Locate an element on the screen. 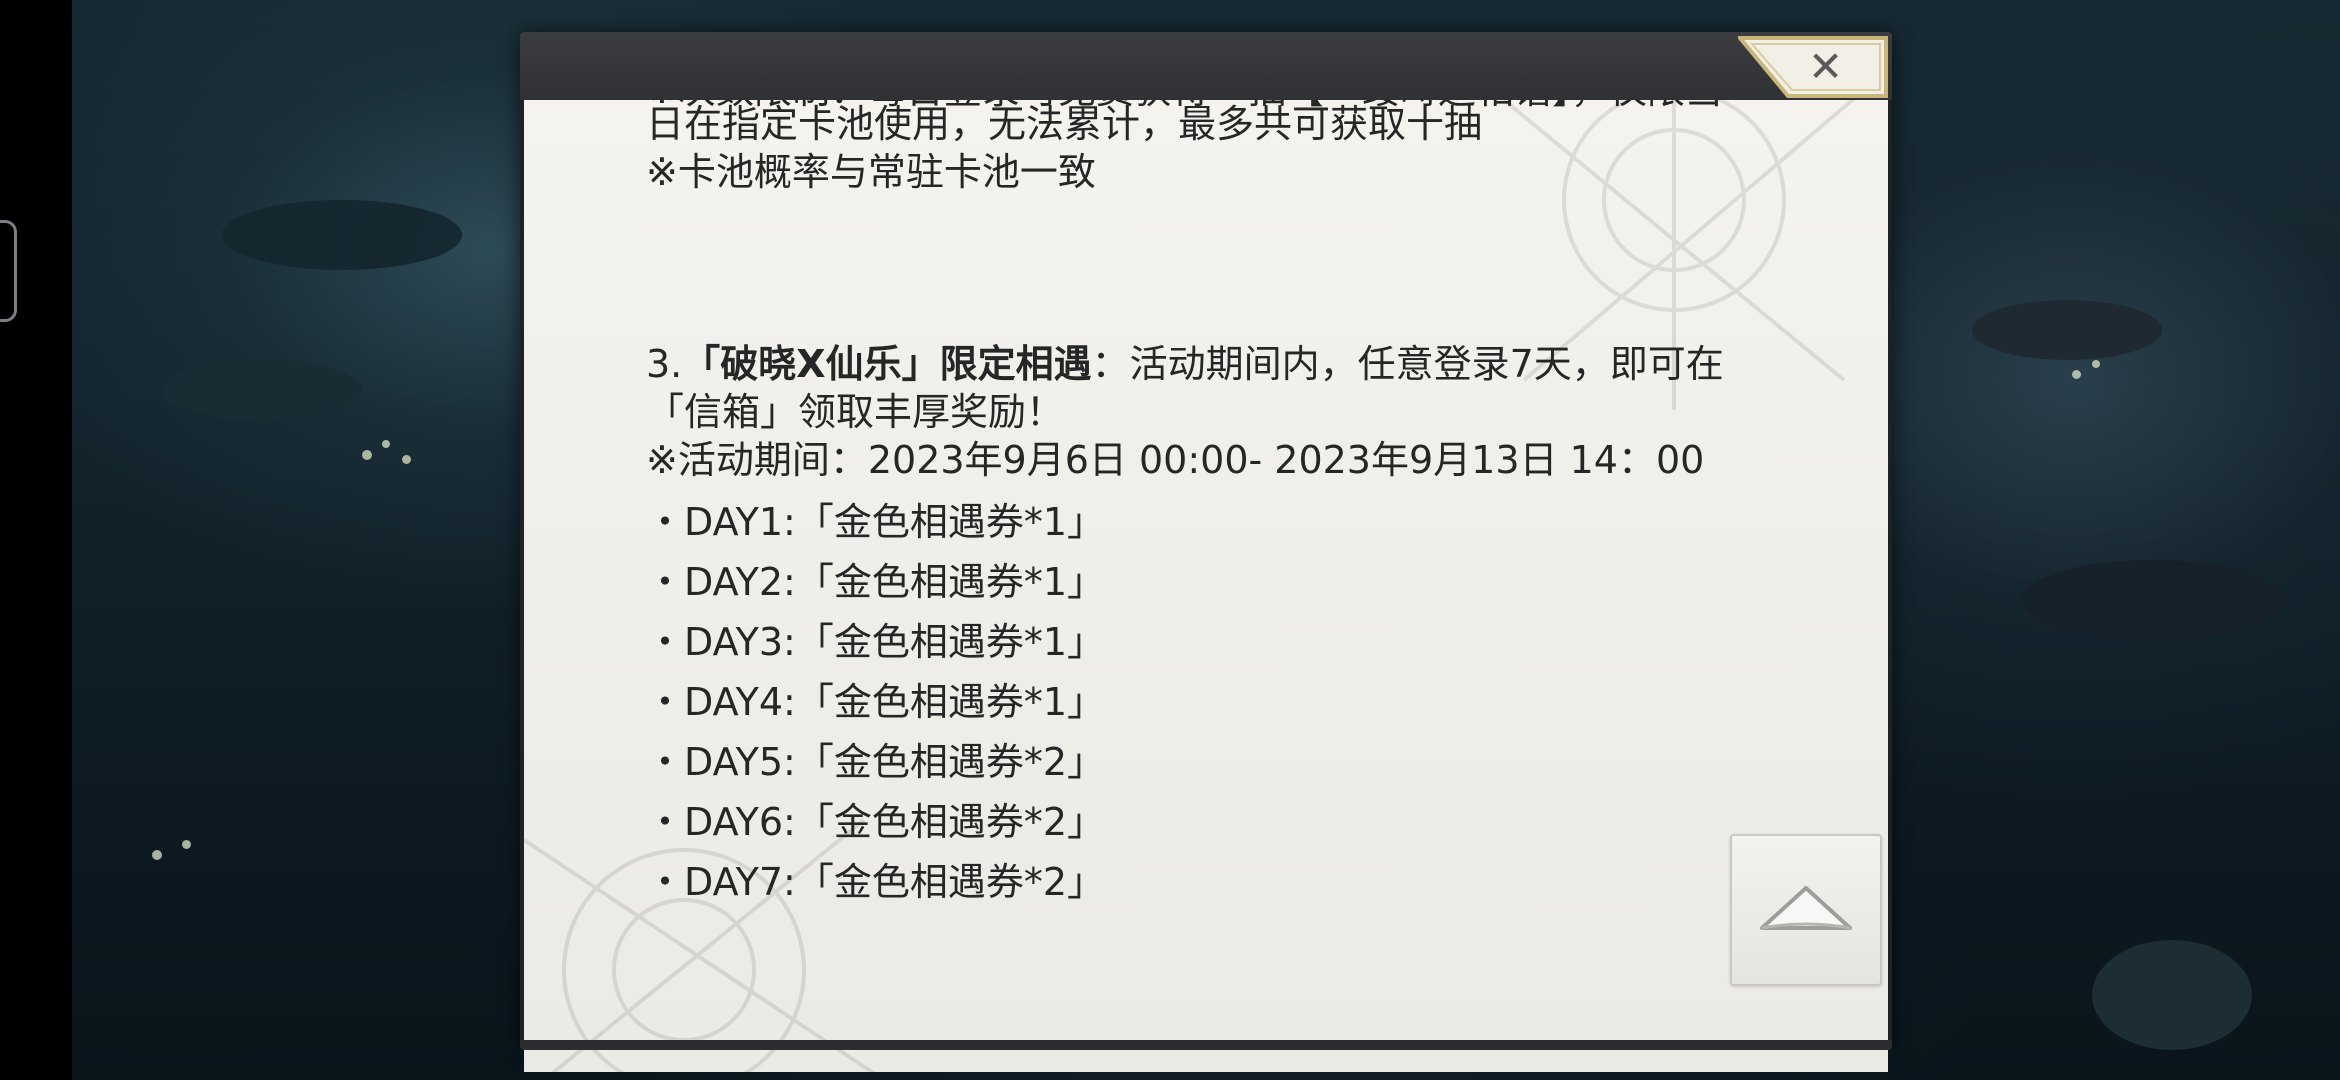  daily-reward-item: ・DAY2:「金色相遇券*1」 is located at coordinates (876, 582).